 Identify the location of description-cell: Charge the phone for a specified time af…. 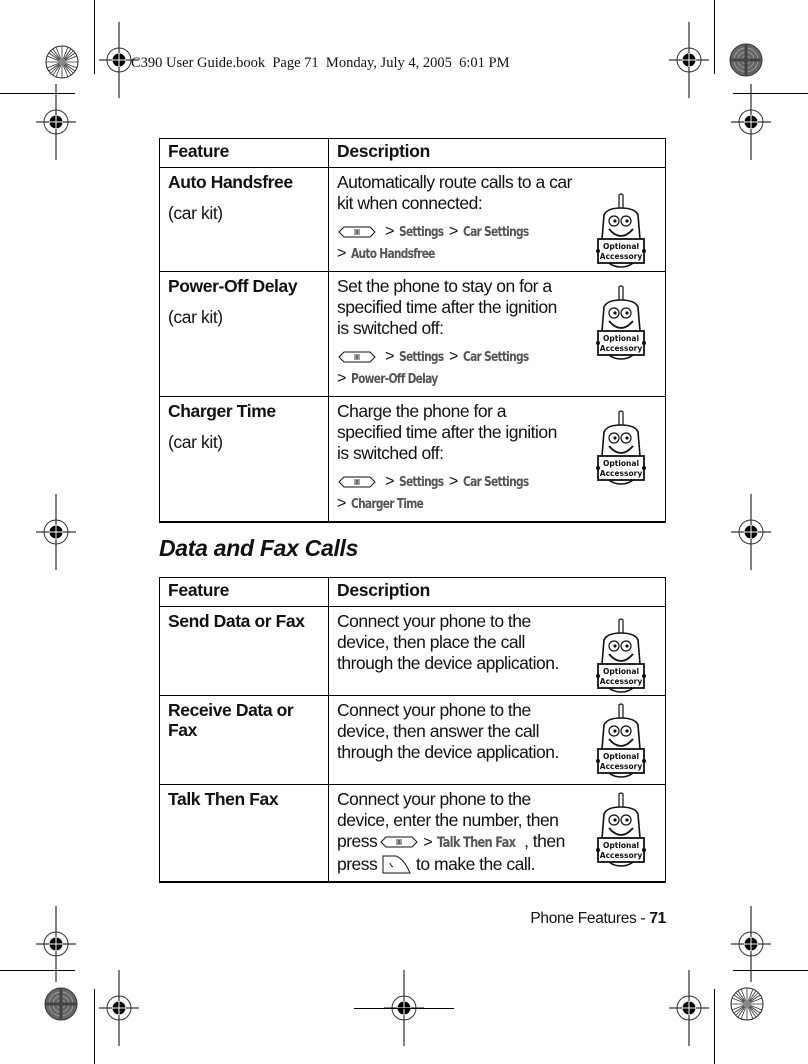
(497, 459).